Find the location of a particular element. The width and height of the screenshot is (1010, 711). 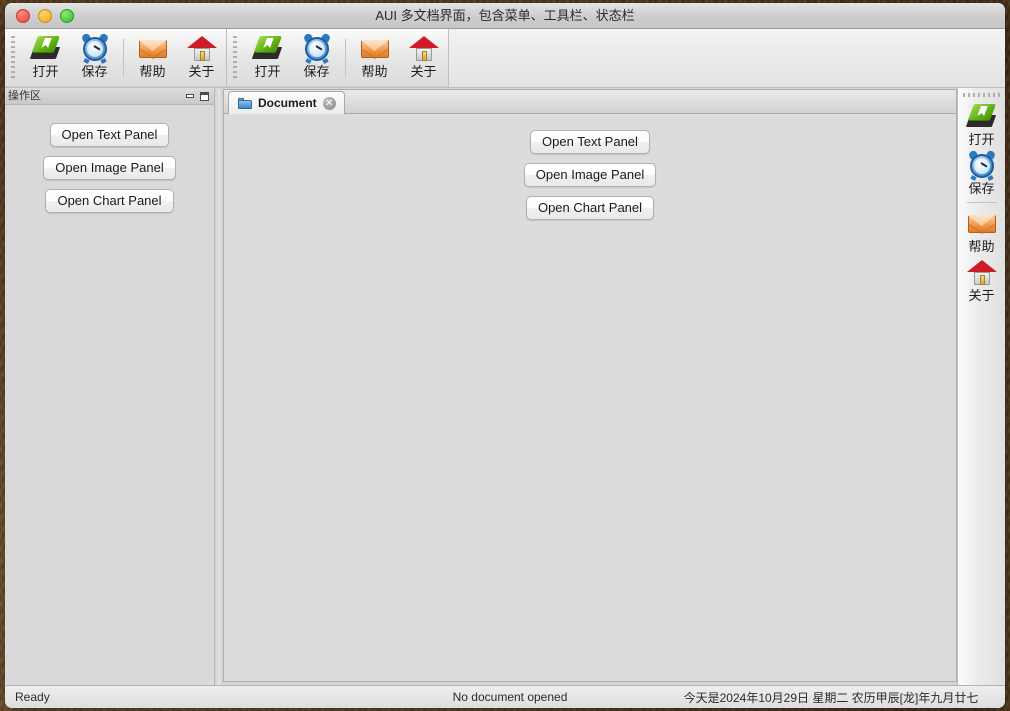

toolbar-1: 打开 保存 帮助 关于 is located at coordinates (116, 58).